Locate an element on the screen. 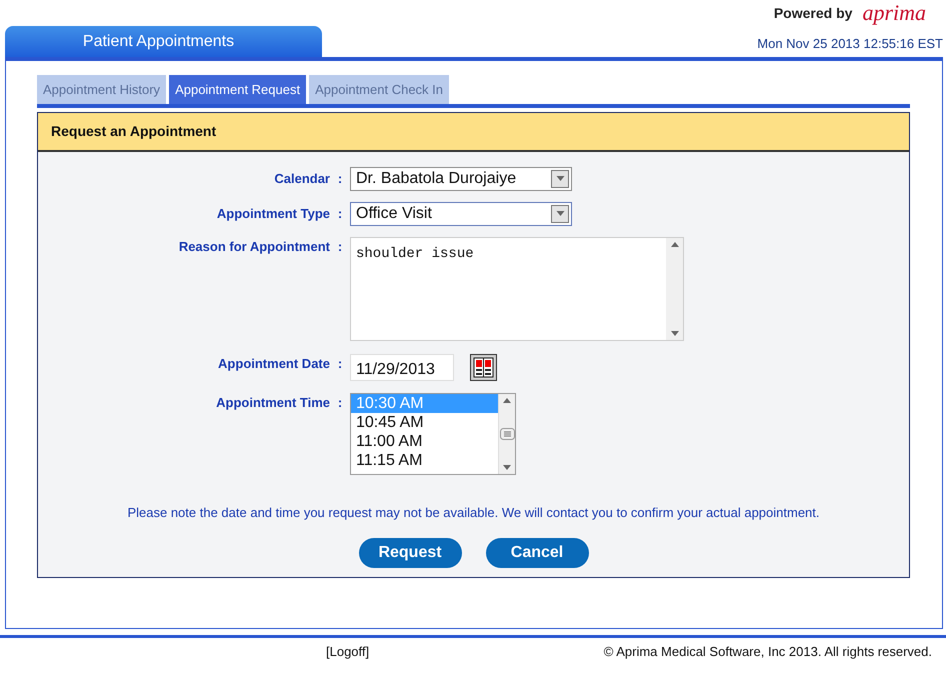 Image resolution: width=946 pixels, height=676 pixels. dropdown-field: Office Visit is located at coordinates (461, 214).